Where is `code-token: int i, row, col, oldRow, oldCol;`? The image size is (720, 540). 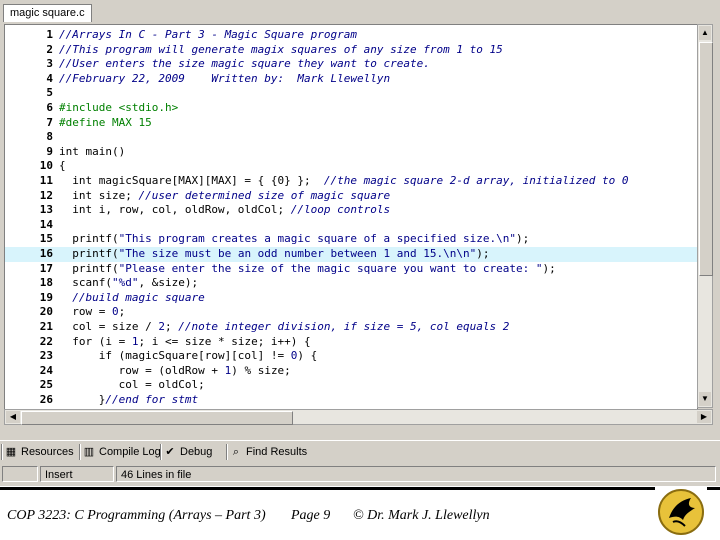
code-token: int i, row, col, oldRow, oldCol; is located at coordinates (175, 210).